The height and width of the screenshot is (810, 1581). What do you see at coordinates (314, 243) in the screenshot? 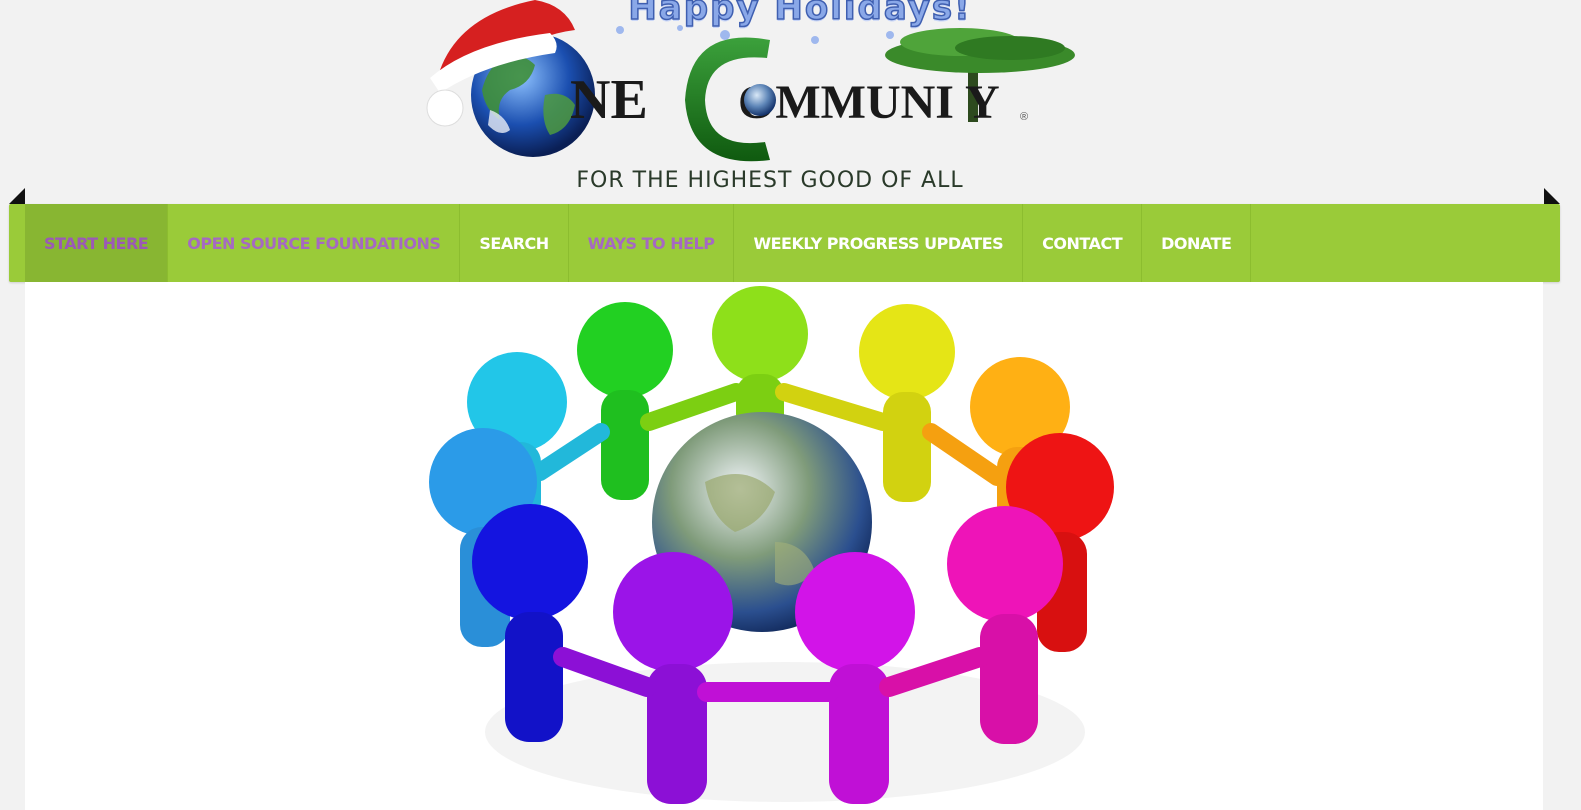
I see `nav-item-open-source-foundations: OPEN SOURCE FOUNDATIONS` at bounding box center [314, 243].